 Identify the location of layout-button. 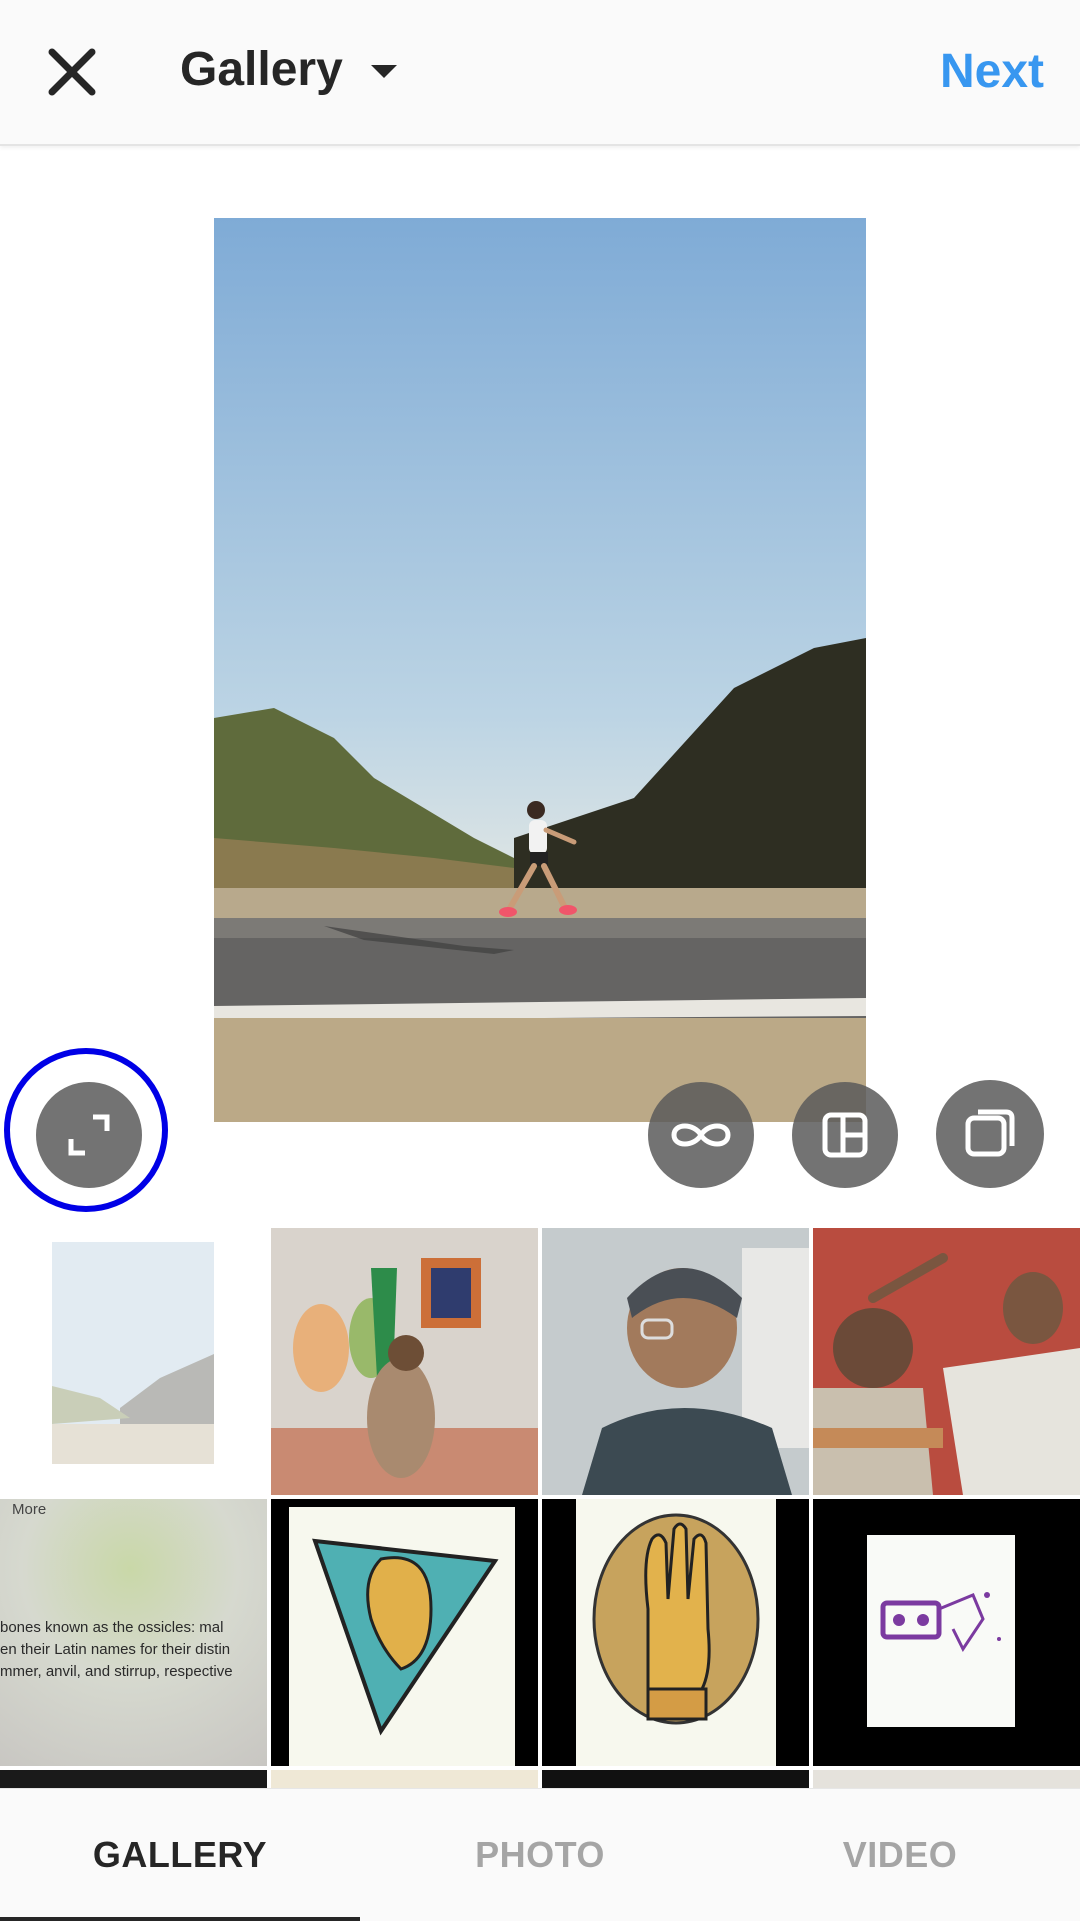
(845, 1135).